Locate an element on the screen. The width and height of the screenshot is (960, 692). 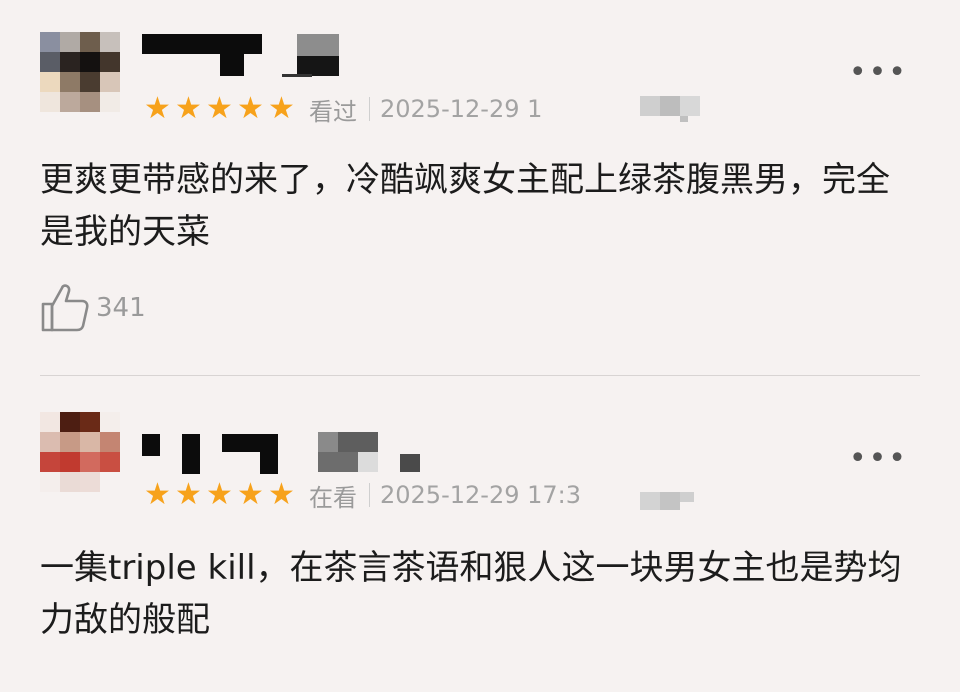
watch-status: 看过 is located at coordinates (333, 111).